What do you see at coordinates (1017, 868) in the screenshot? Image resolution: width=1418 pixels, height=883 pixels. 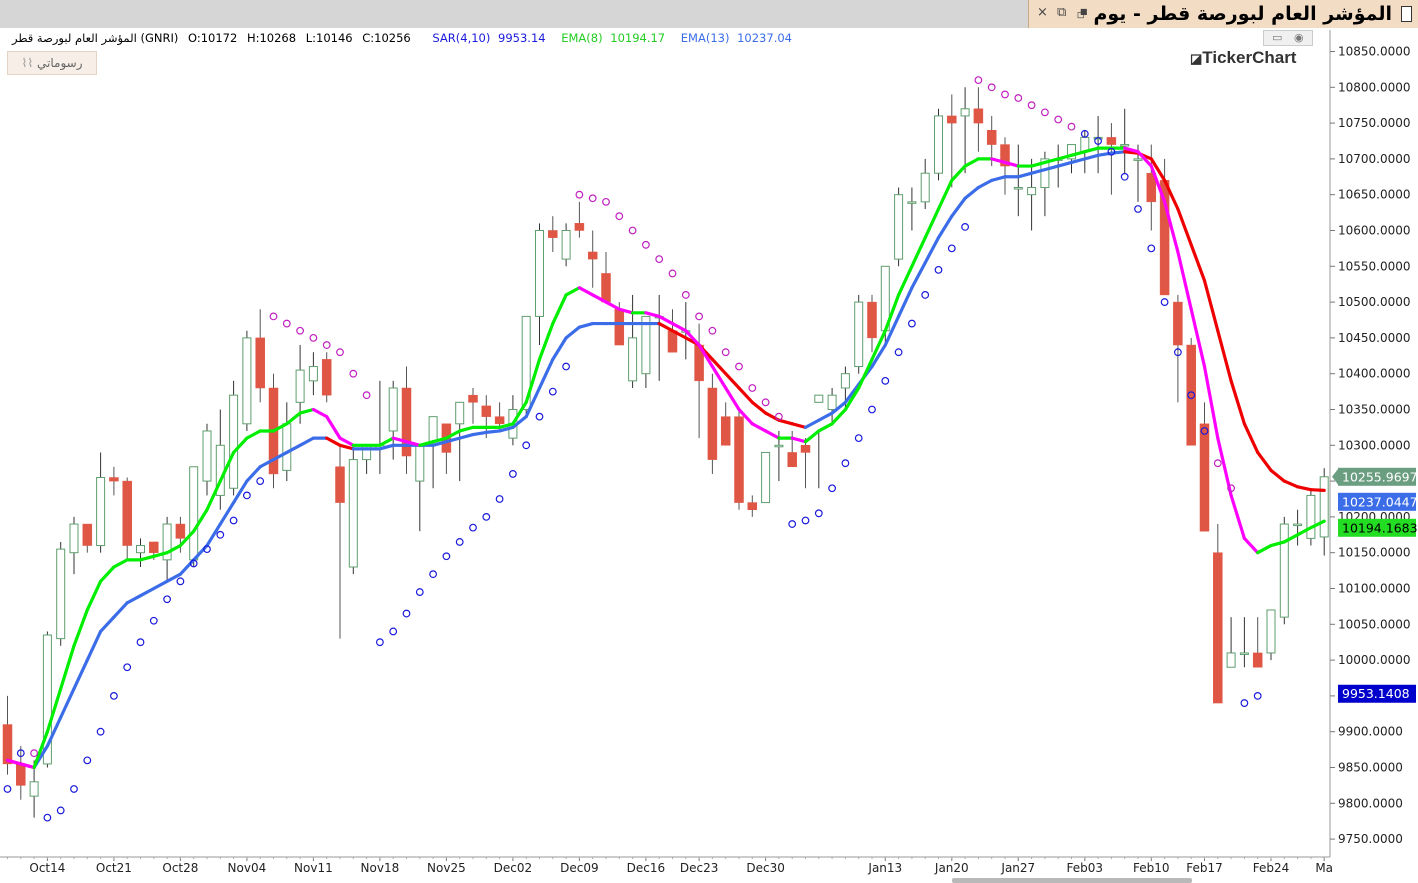 I see `x-tick-label: Jan27` at bounding box center [1017, 868].